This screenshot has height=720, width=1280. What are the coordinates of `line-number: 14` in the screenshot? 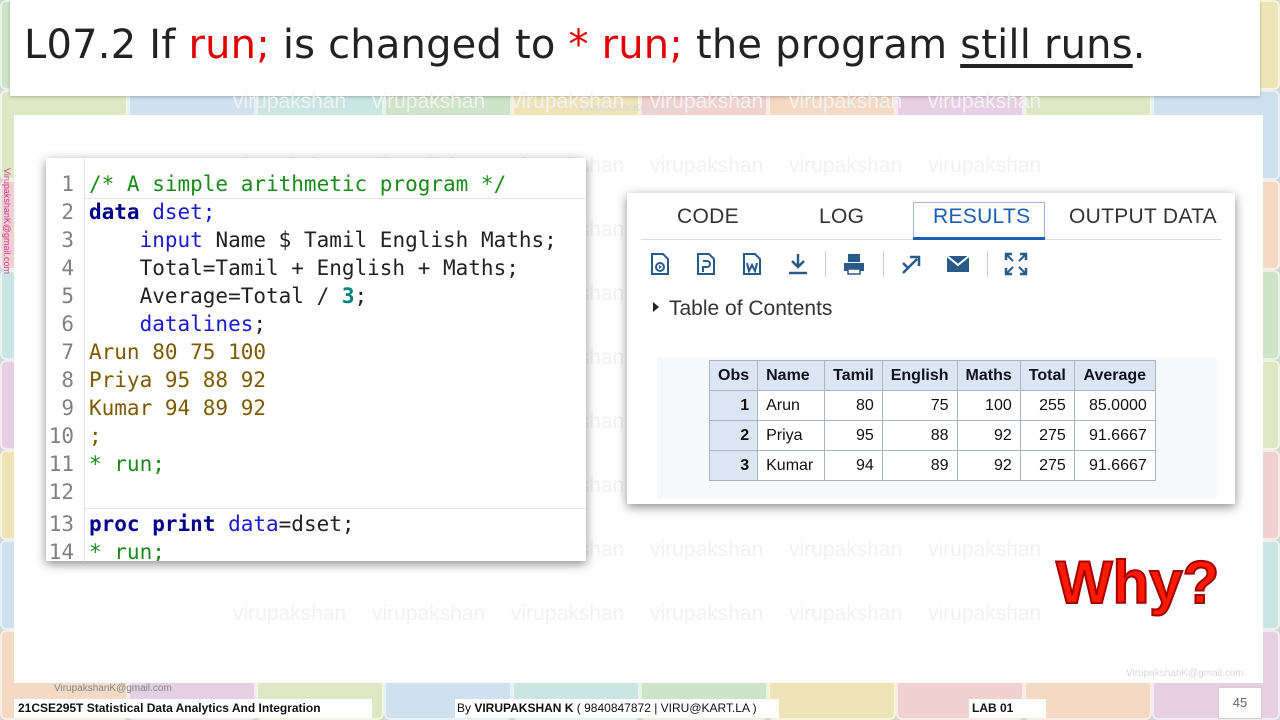 It's located at (61, 550).